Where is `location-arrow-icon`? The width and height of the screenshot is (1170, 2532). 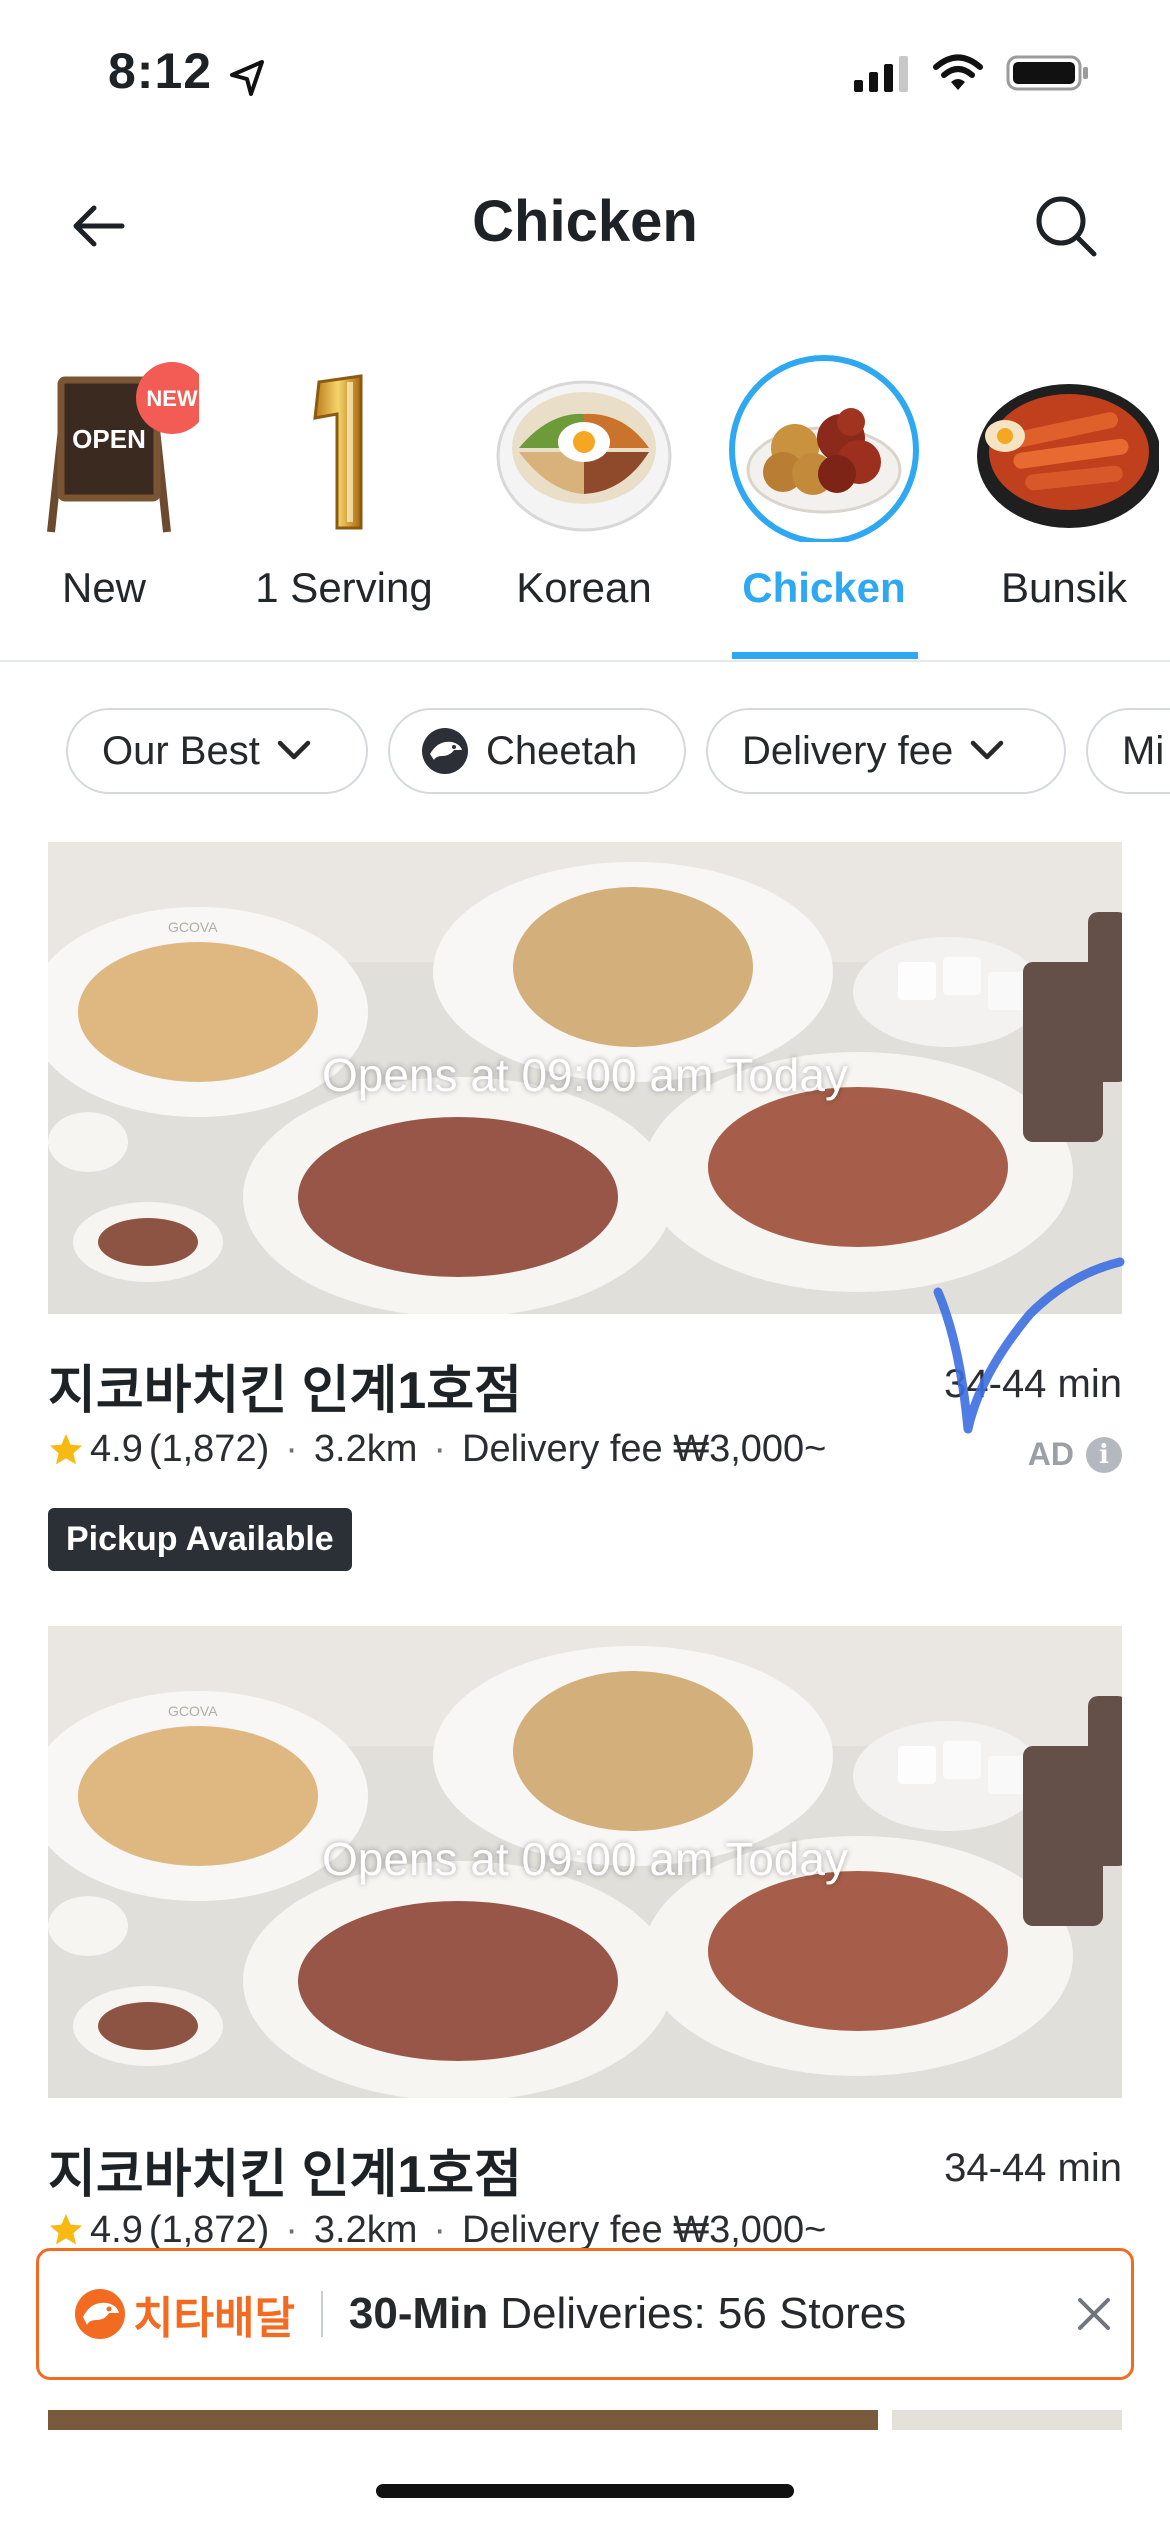
location-arrow-icon is located at coordinates (248, 80).